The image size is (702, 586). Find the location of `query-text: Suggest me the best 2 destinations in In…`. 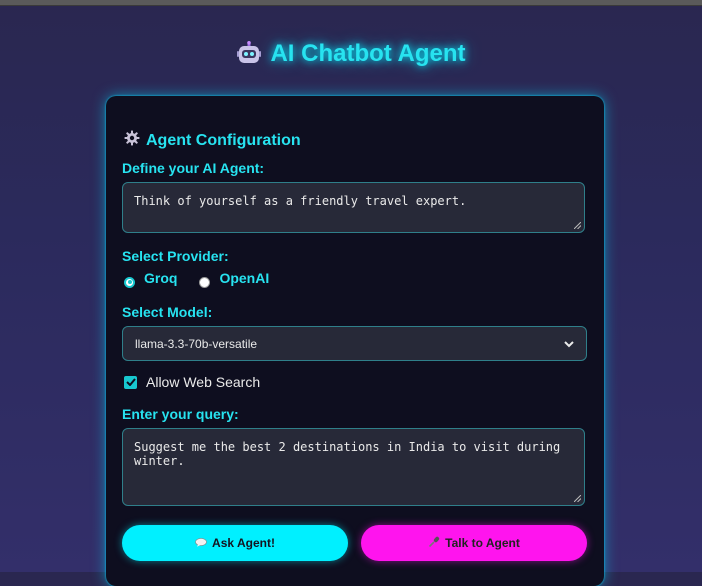

query-text: Suggest me the best 2 destinations in In… is located at coordinates (347, 454).